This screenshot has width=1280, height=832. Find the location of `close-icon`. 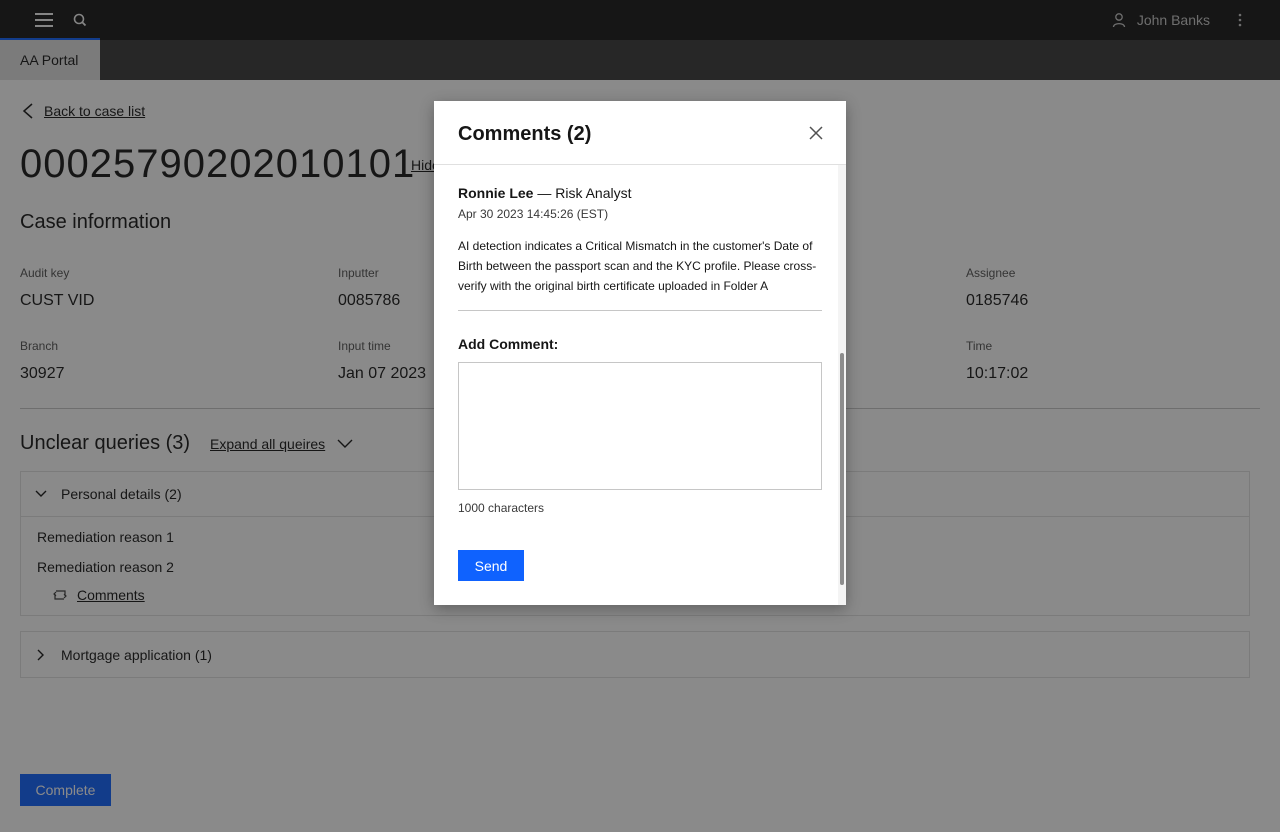

close-icon is located at coordinates (816, 133).